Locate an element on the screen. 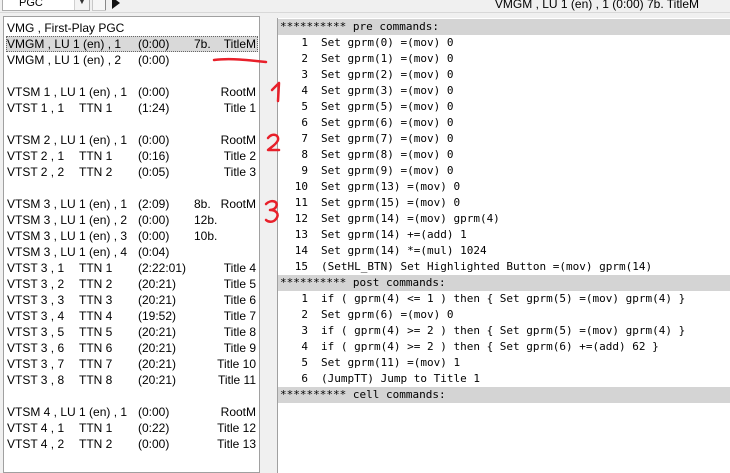 This screenshot has width=730, height=473. tree-row: VTSM 3 , LU 1 (en) , 4 (0:04) is located at coordinates (132, 252).